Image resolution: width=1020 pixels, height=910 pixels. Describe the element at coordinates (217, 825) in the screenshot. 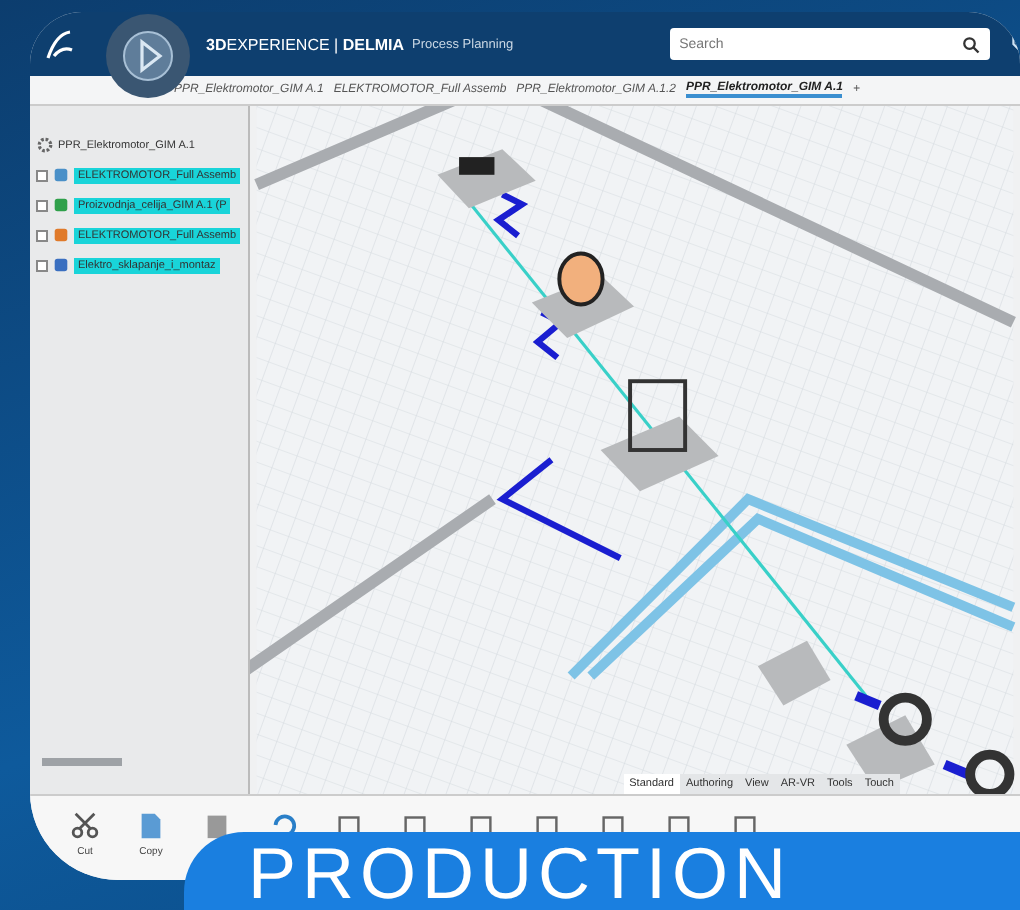

I see `tool-icon` at that location.